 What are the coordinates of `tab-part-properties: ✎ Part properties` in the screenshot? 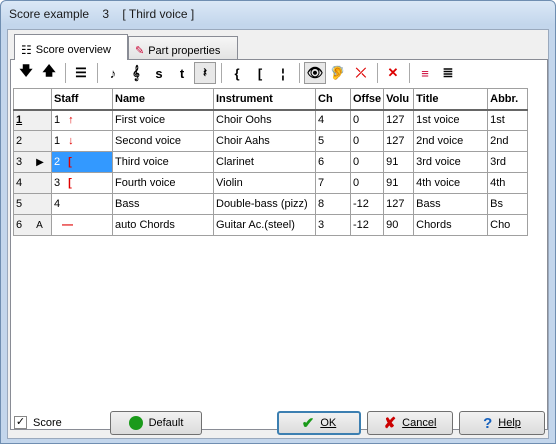 It's located at (183, 48).